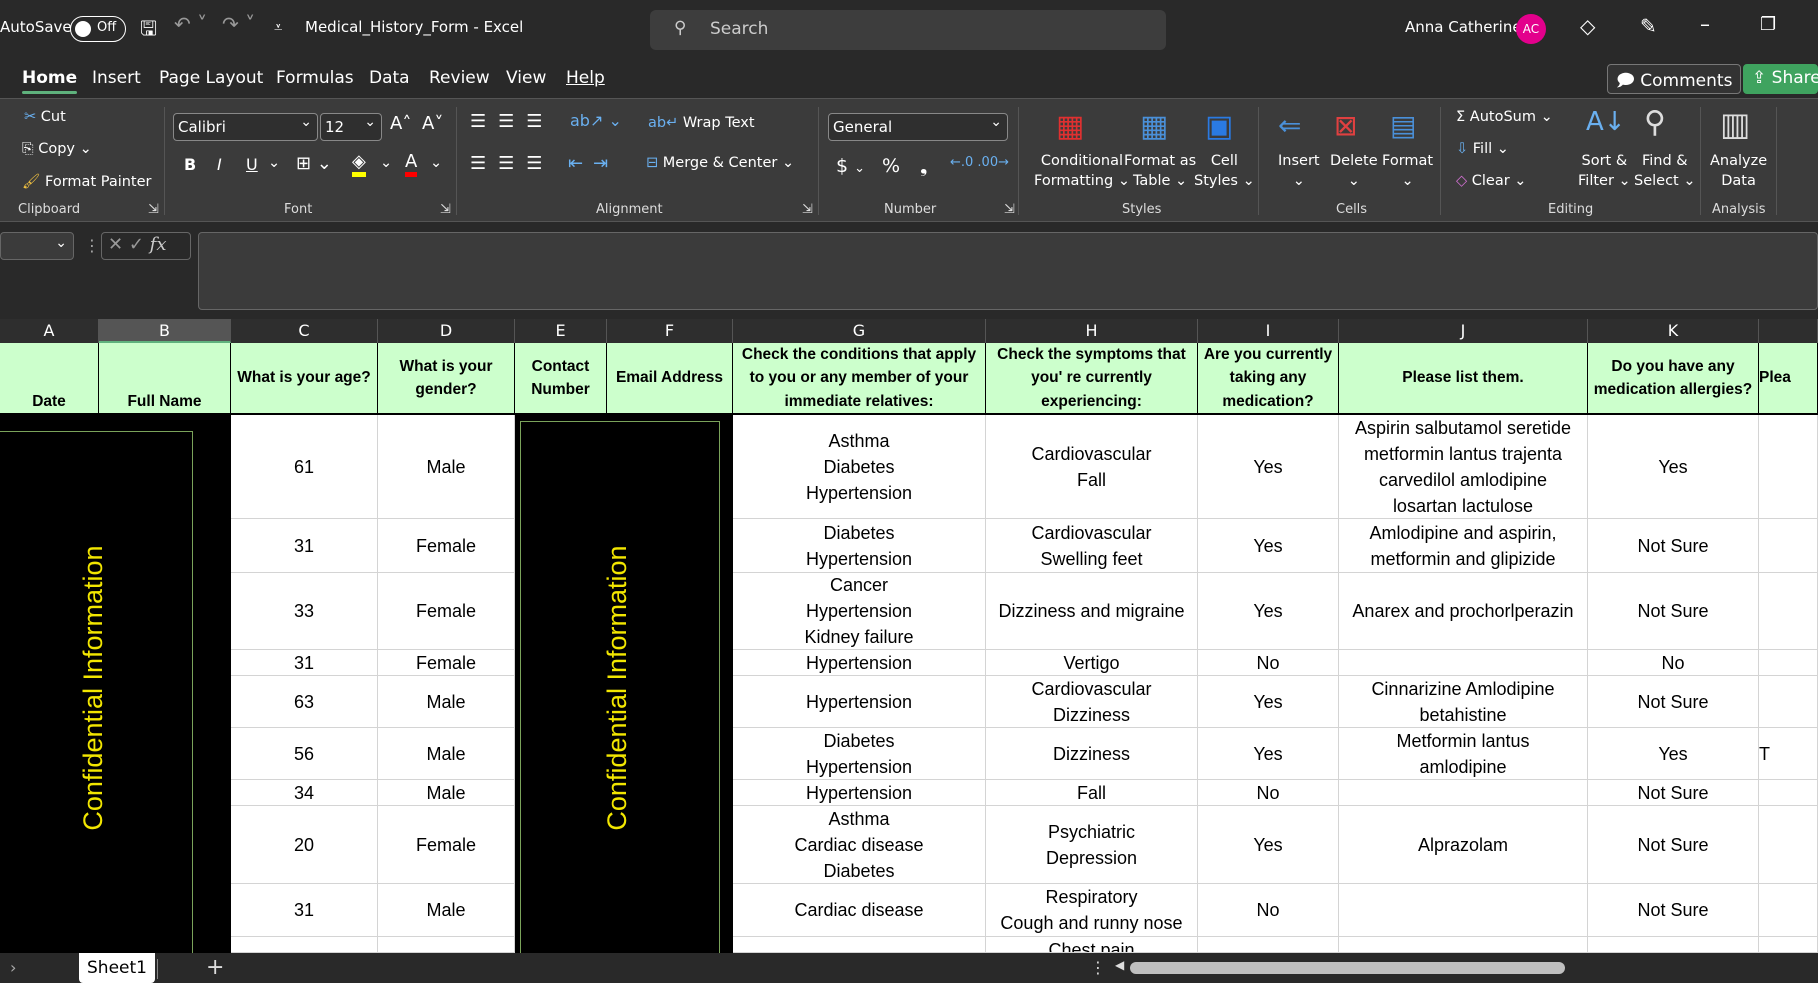 The height and width of the screenshot is (983, 1818). Describe the element at coordinates (859, 611) in the screenshot. I see `table-cell: Cancer Hypertension Kidney failure` at that location.